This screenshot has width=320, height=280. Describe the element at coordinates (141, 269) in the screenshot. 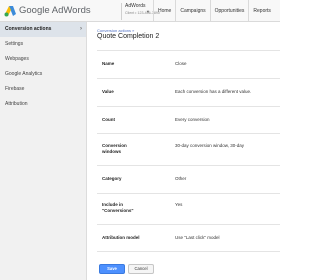

I see `cancel-button: Cancel` at that location.